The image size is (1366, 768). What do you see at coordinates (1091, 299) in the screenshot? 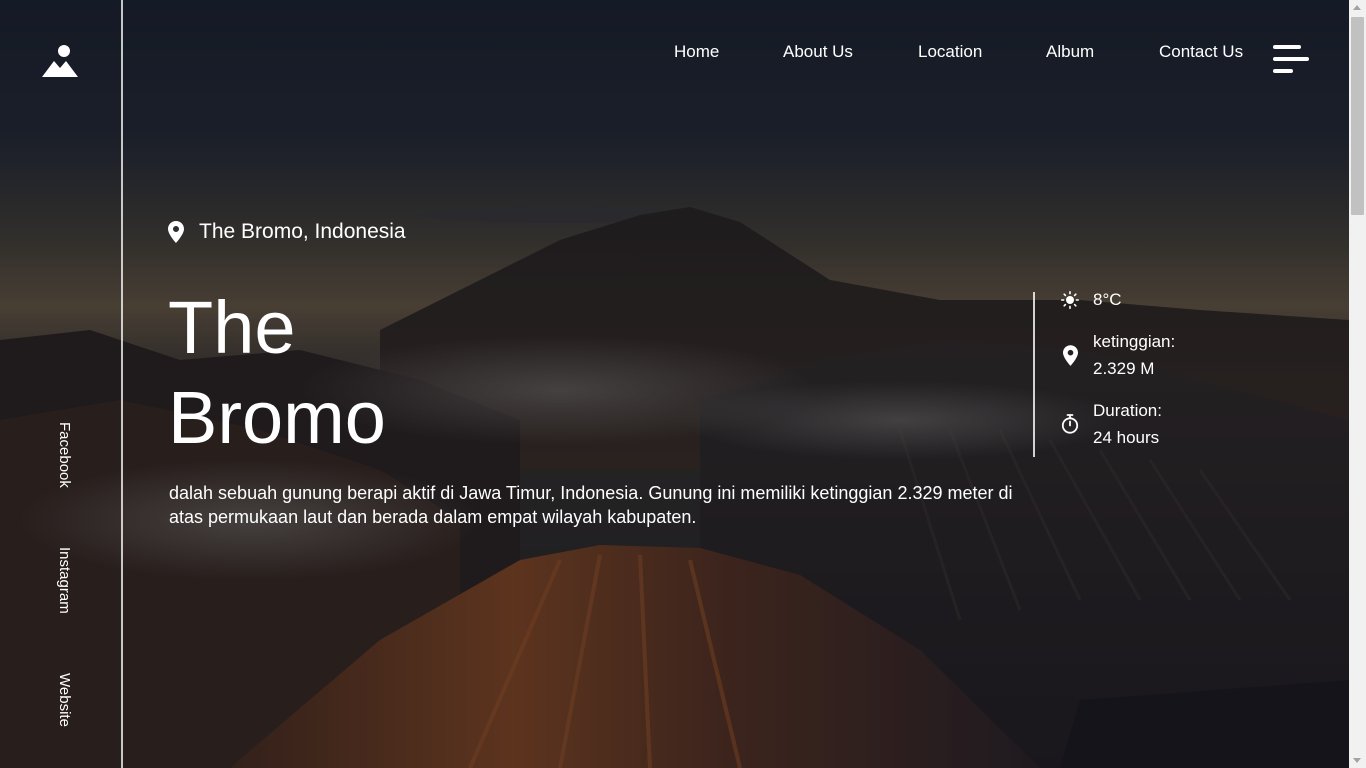
I see `info-temperature: 8°C` at bounding box center [1091, 299].